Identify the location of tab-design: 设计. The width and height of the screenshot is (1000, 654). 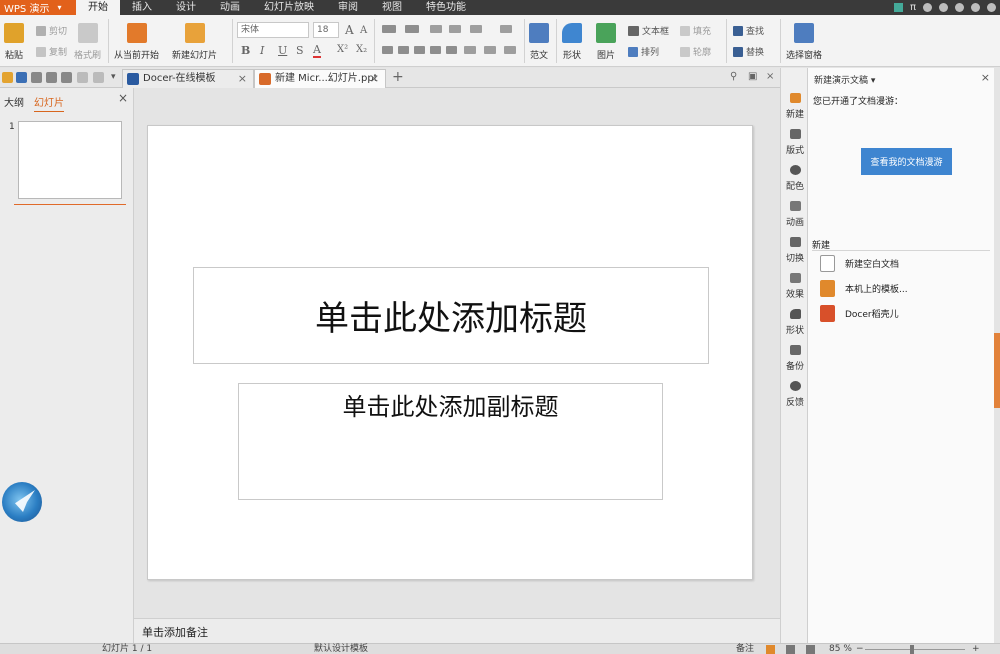
(186, 7).